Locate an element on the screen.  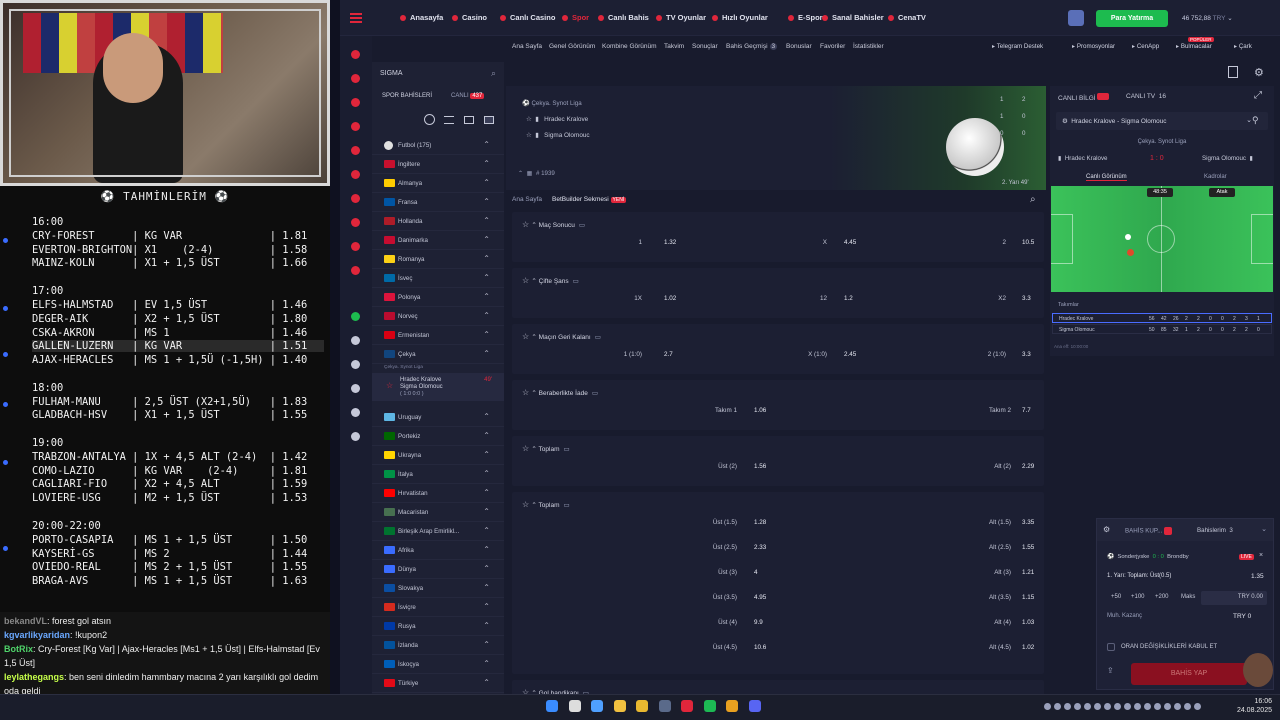
sport-row: Almanya ⌃ is located at coordinates (438, 183).